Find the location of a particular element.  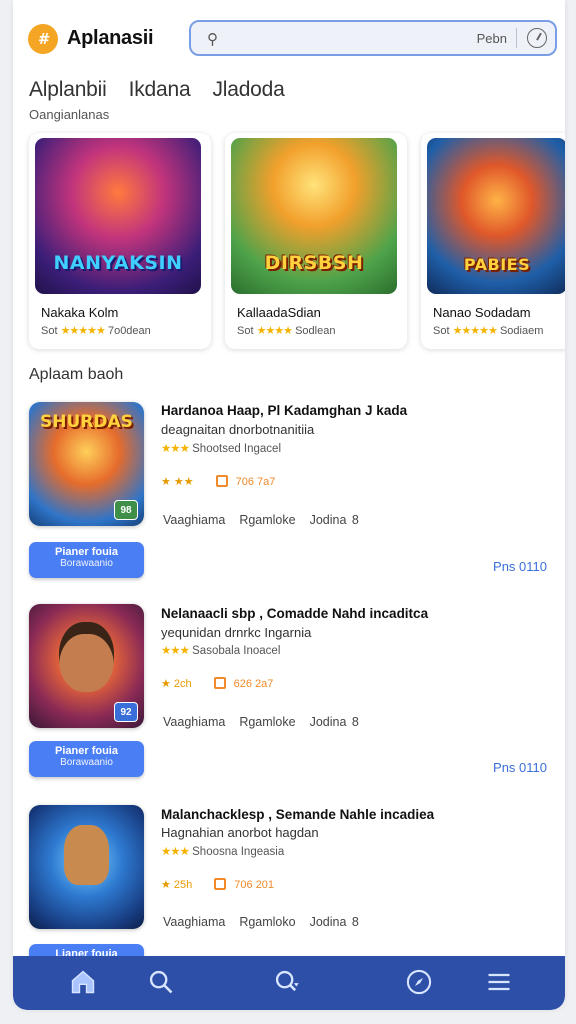

search-input: Pebn is located at coordinates (492, 38).